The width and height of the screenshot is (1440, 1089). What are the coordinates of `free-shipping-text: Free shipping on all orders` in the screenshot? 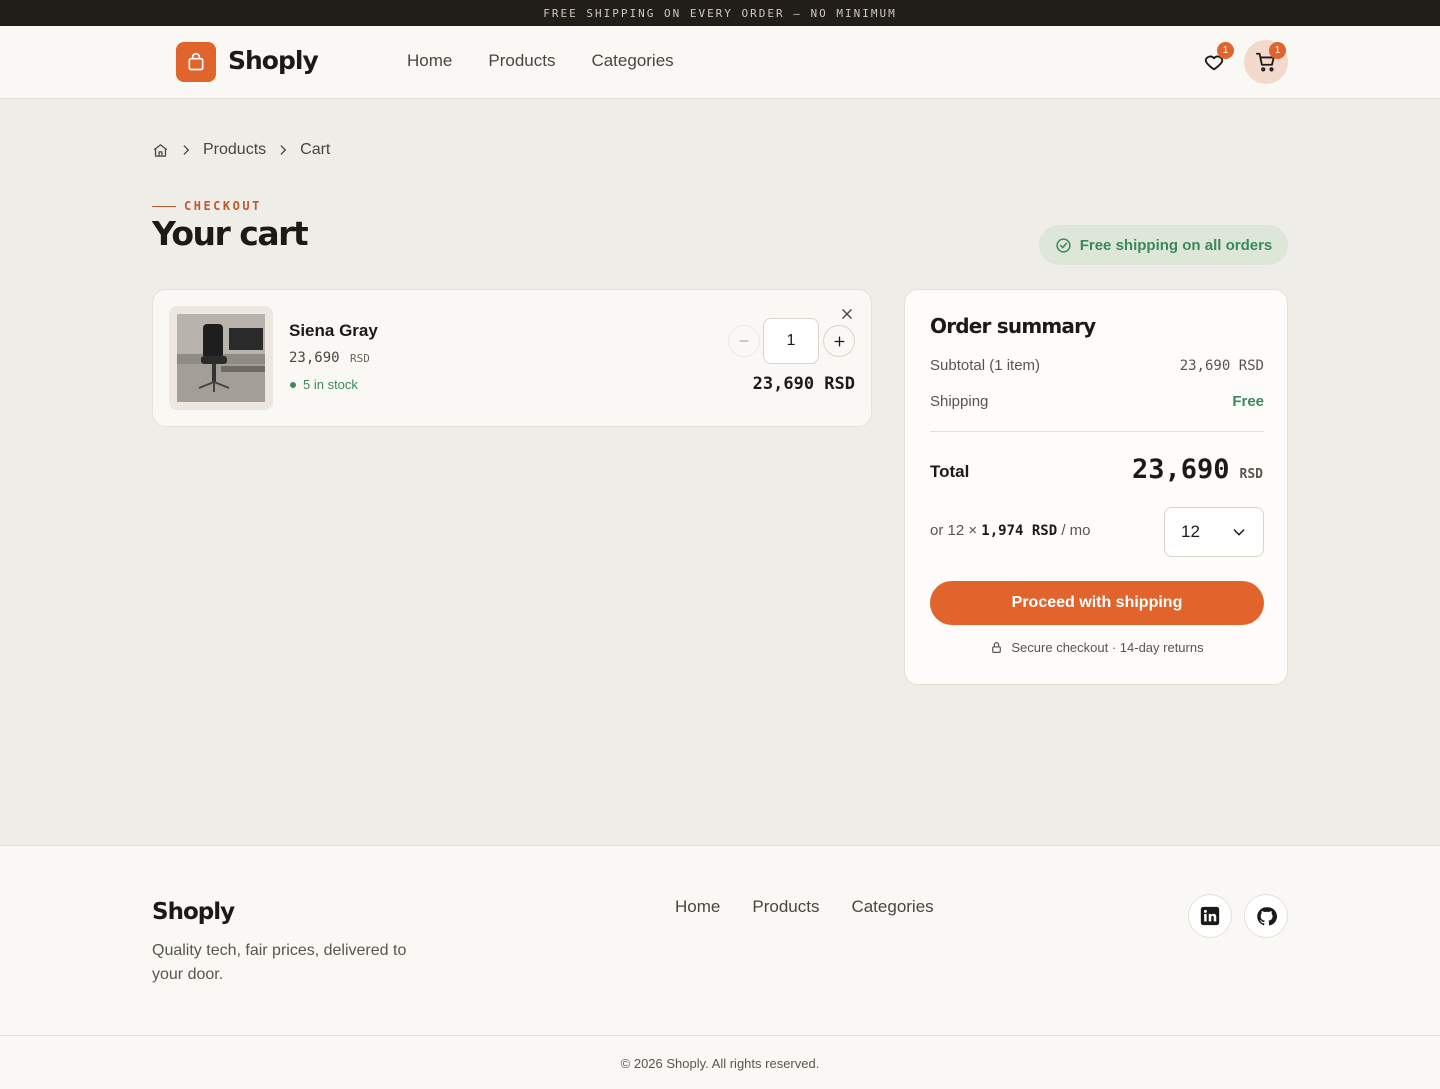 It's located at (1176, 245).